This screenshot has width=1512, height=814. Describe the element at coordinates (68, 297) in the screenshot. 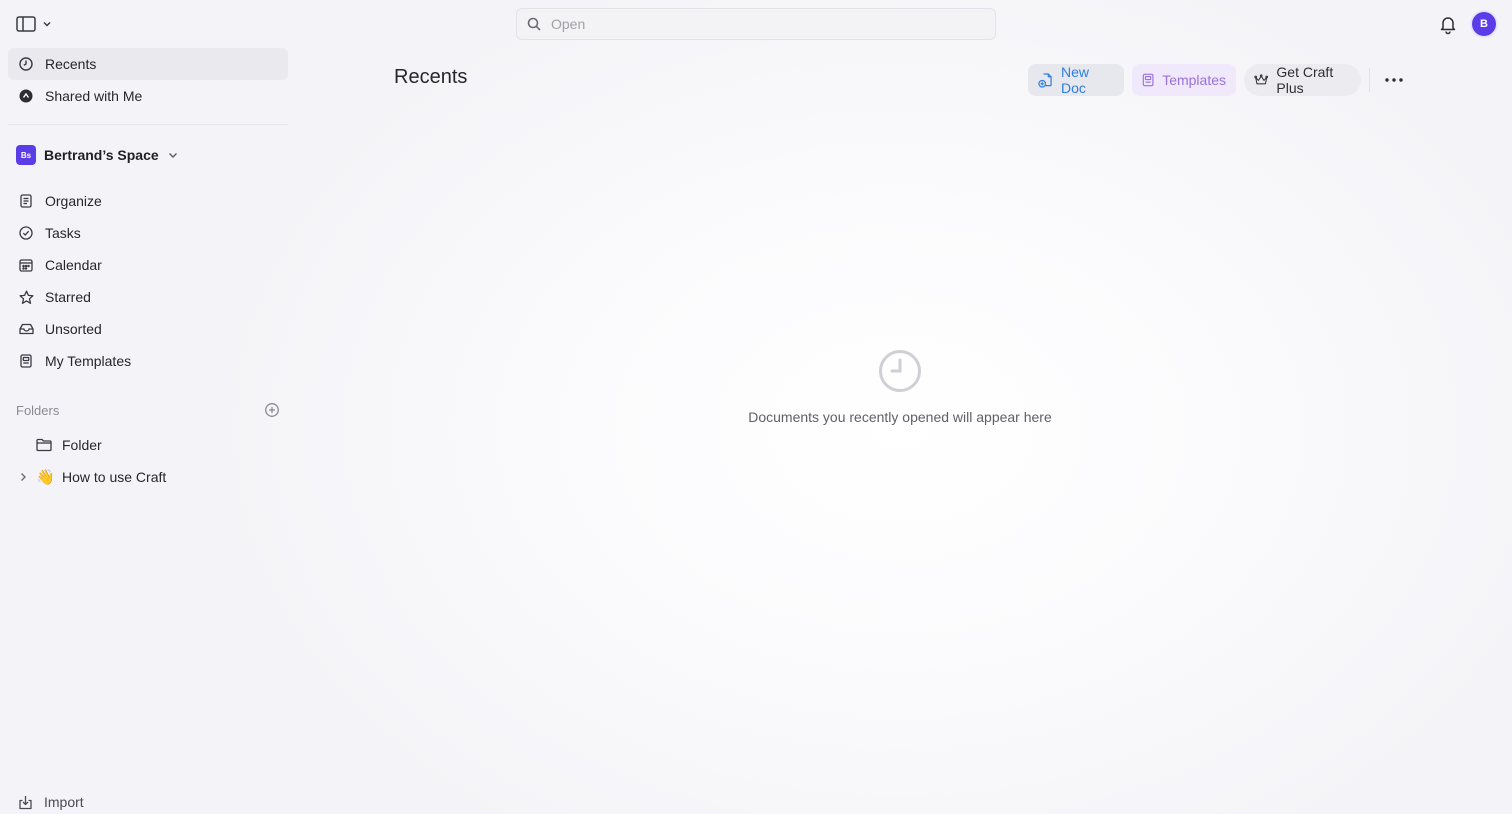

I see `sidebar-item-label: Starred` at that location.